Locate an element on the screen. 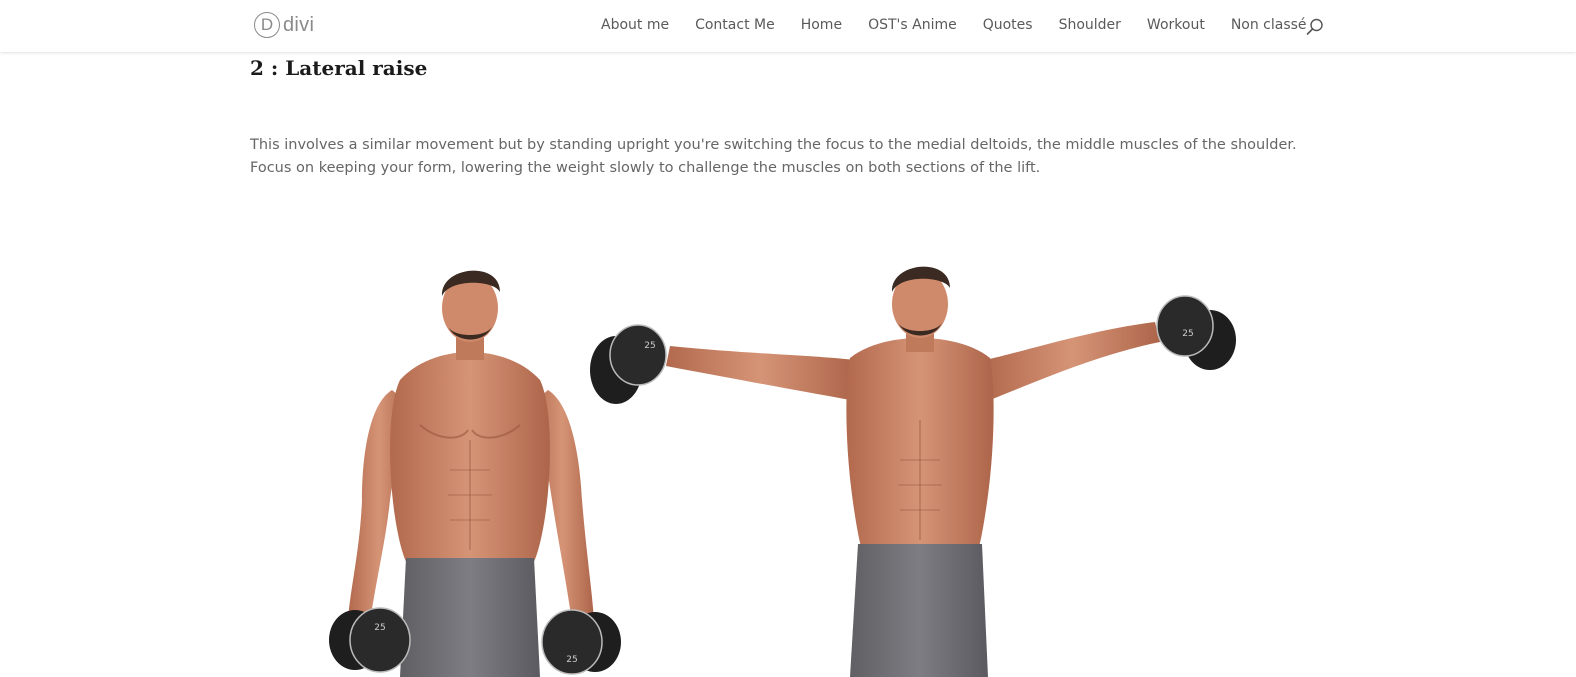 This screenshot has height=677, width=1576. figure-arms-down: 25 25 is located at coordinates (475, 473).